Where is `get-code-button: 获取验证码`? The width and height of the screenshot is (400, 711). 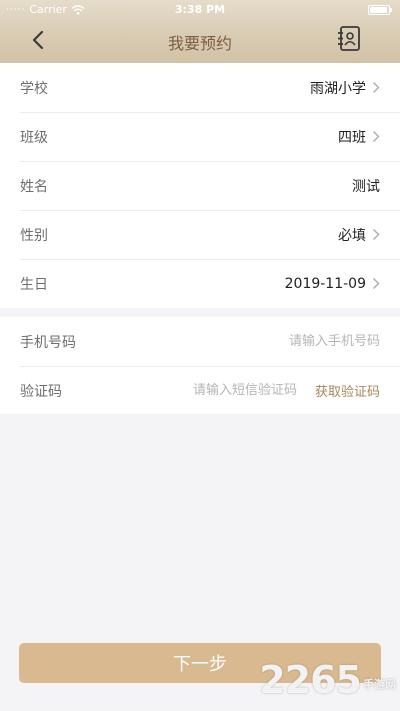 get-code-button: 获取验证码 is located at coordinates (347, 390).